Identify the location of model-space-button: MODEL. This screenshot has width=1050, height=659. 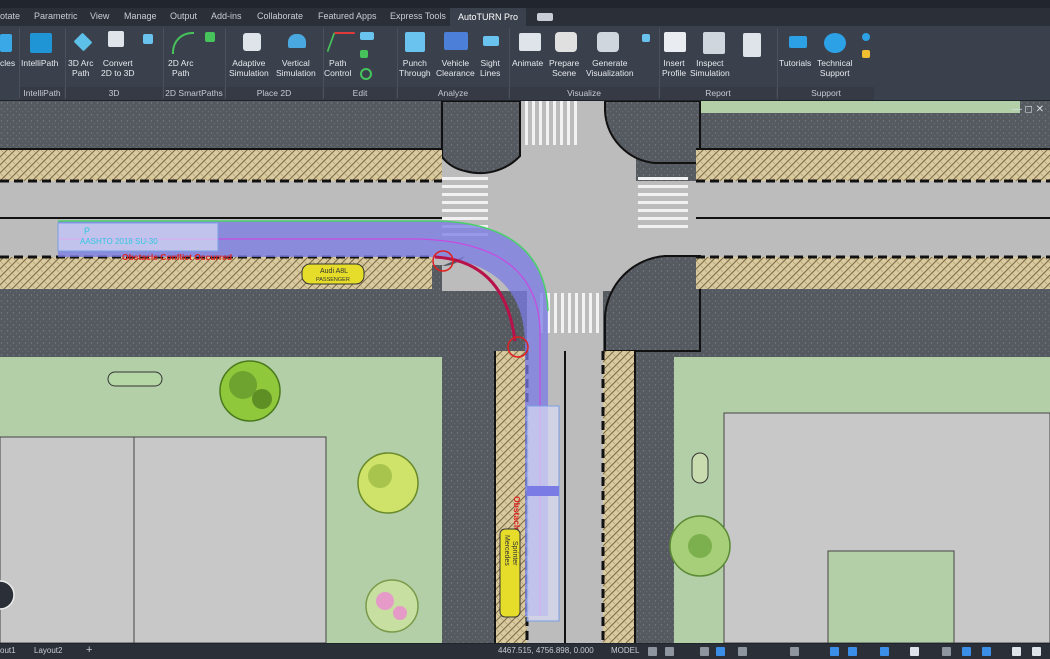
(625, 650).